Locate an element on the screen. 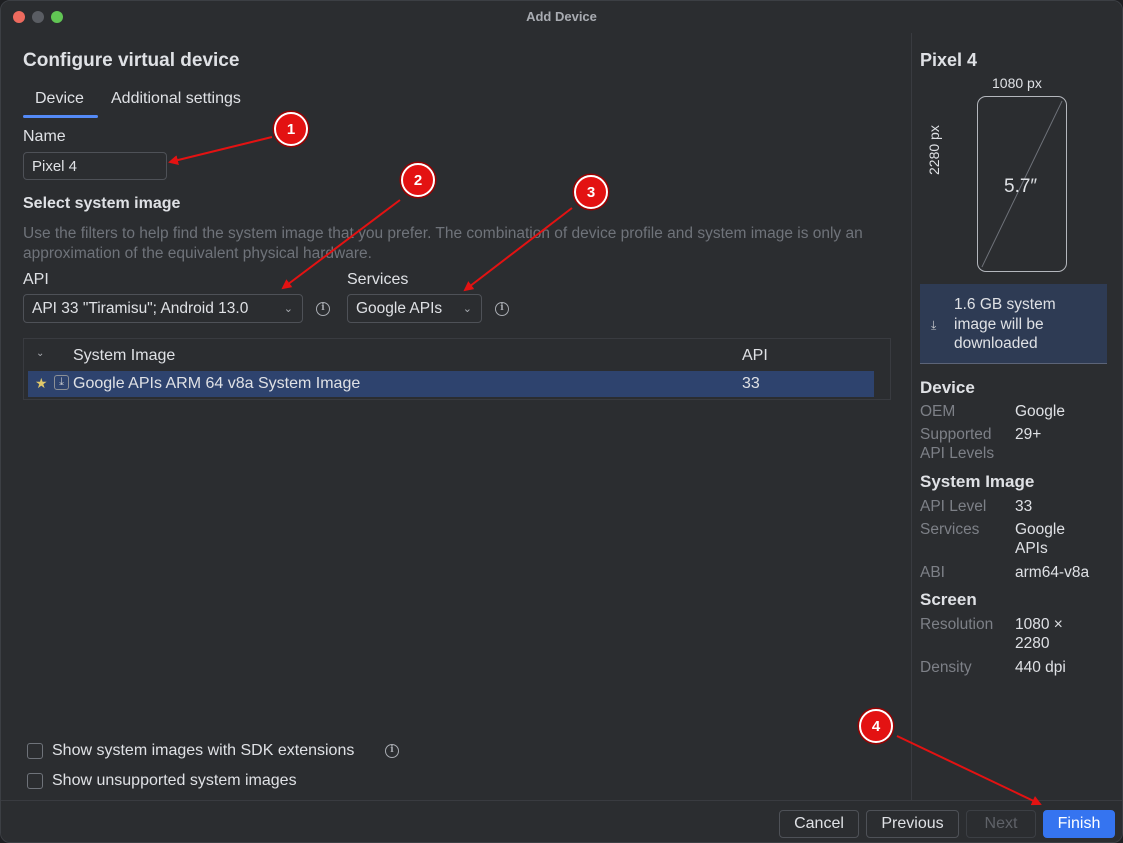 This screenshot has height=843, width=1123. api-level-key: API Level is located at coordinates (953, 506).